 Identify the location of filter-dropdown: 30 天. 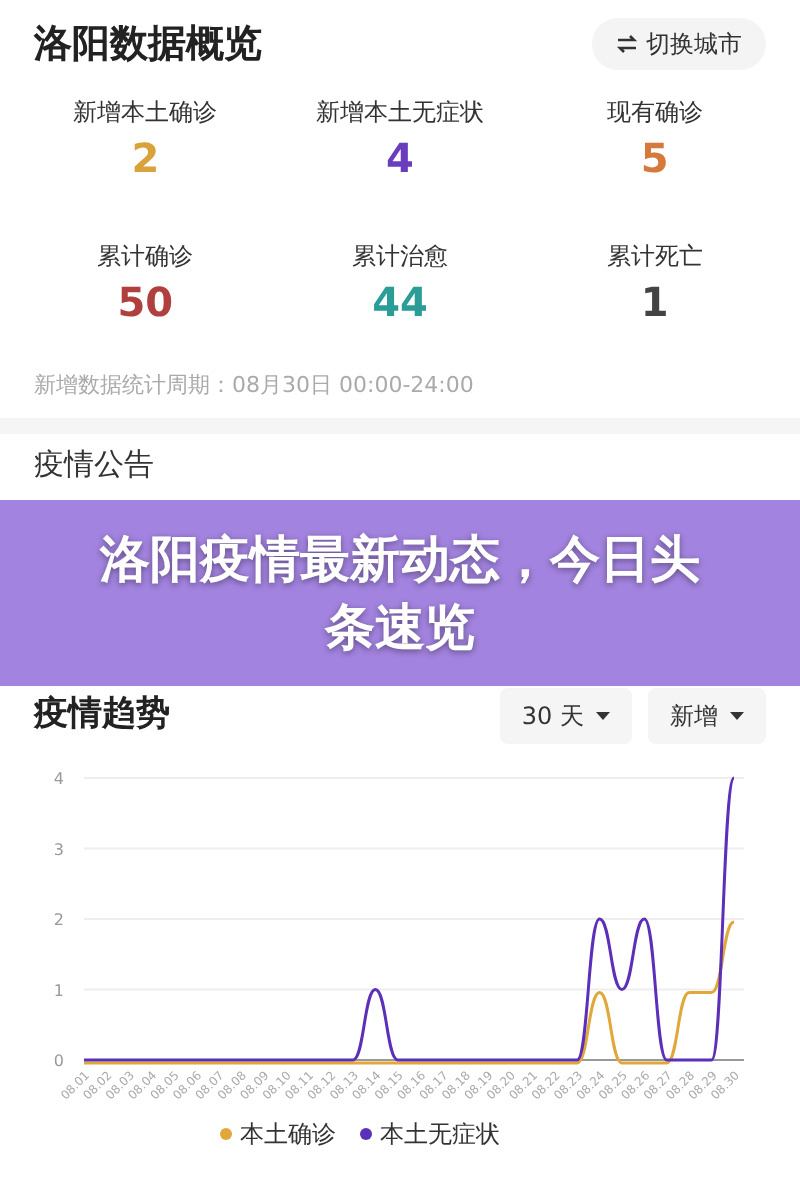
(565, 715).